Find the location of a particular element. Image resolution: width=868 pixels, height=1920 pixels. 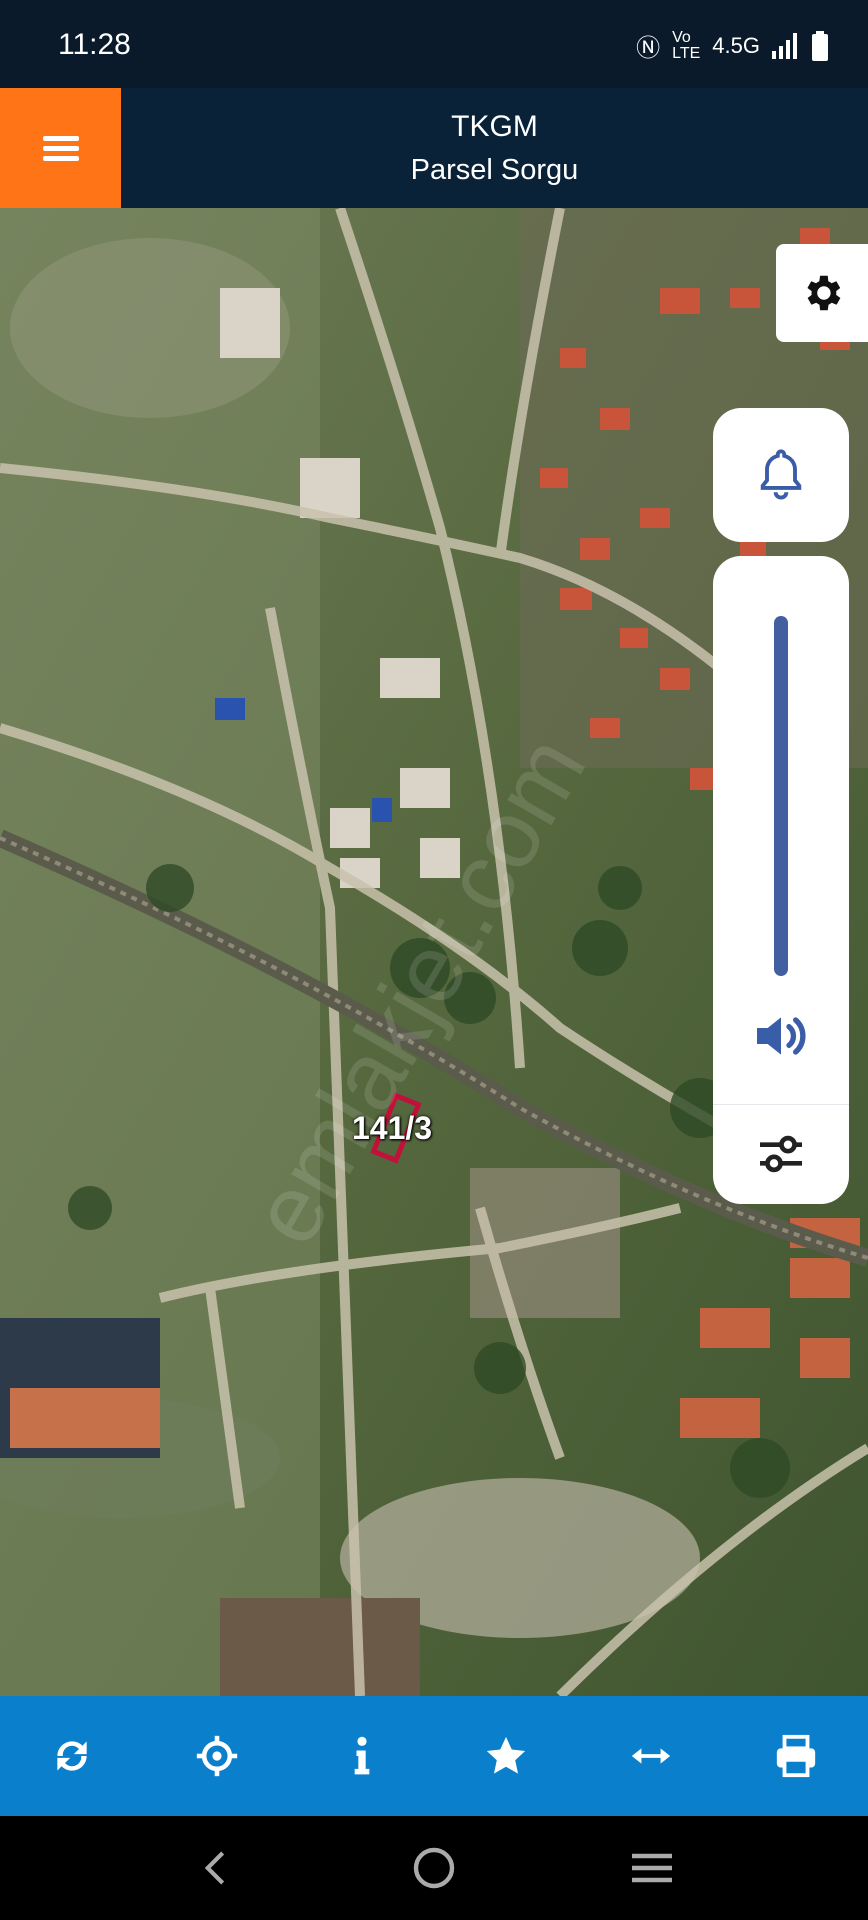

volume-panel is located at coordinates (781, 880).